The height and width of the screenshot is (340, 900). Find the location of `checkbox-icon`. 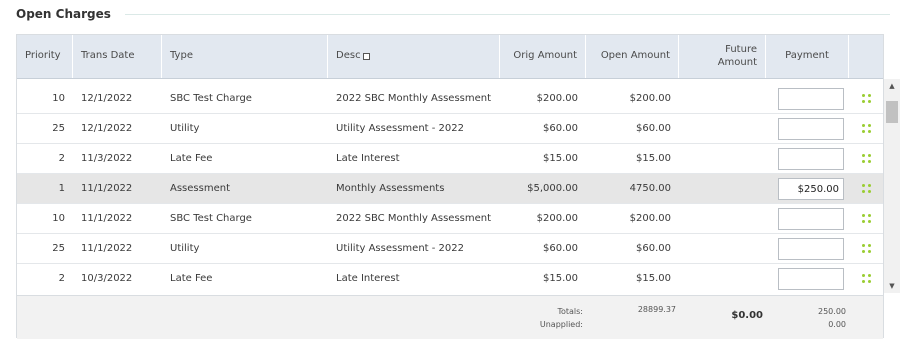

checkbox-icon is located at coordinates (366, 56).